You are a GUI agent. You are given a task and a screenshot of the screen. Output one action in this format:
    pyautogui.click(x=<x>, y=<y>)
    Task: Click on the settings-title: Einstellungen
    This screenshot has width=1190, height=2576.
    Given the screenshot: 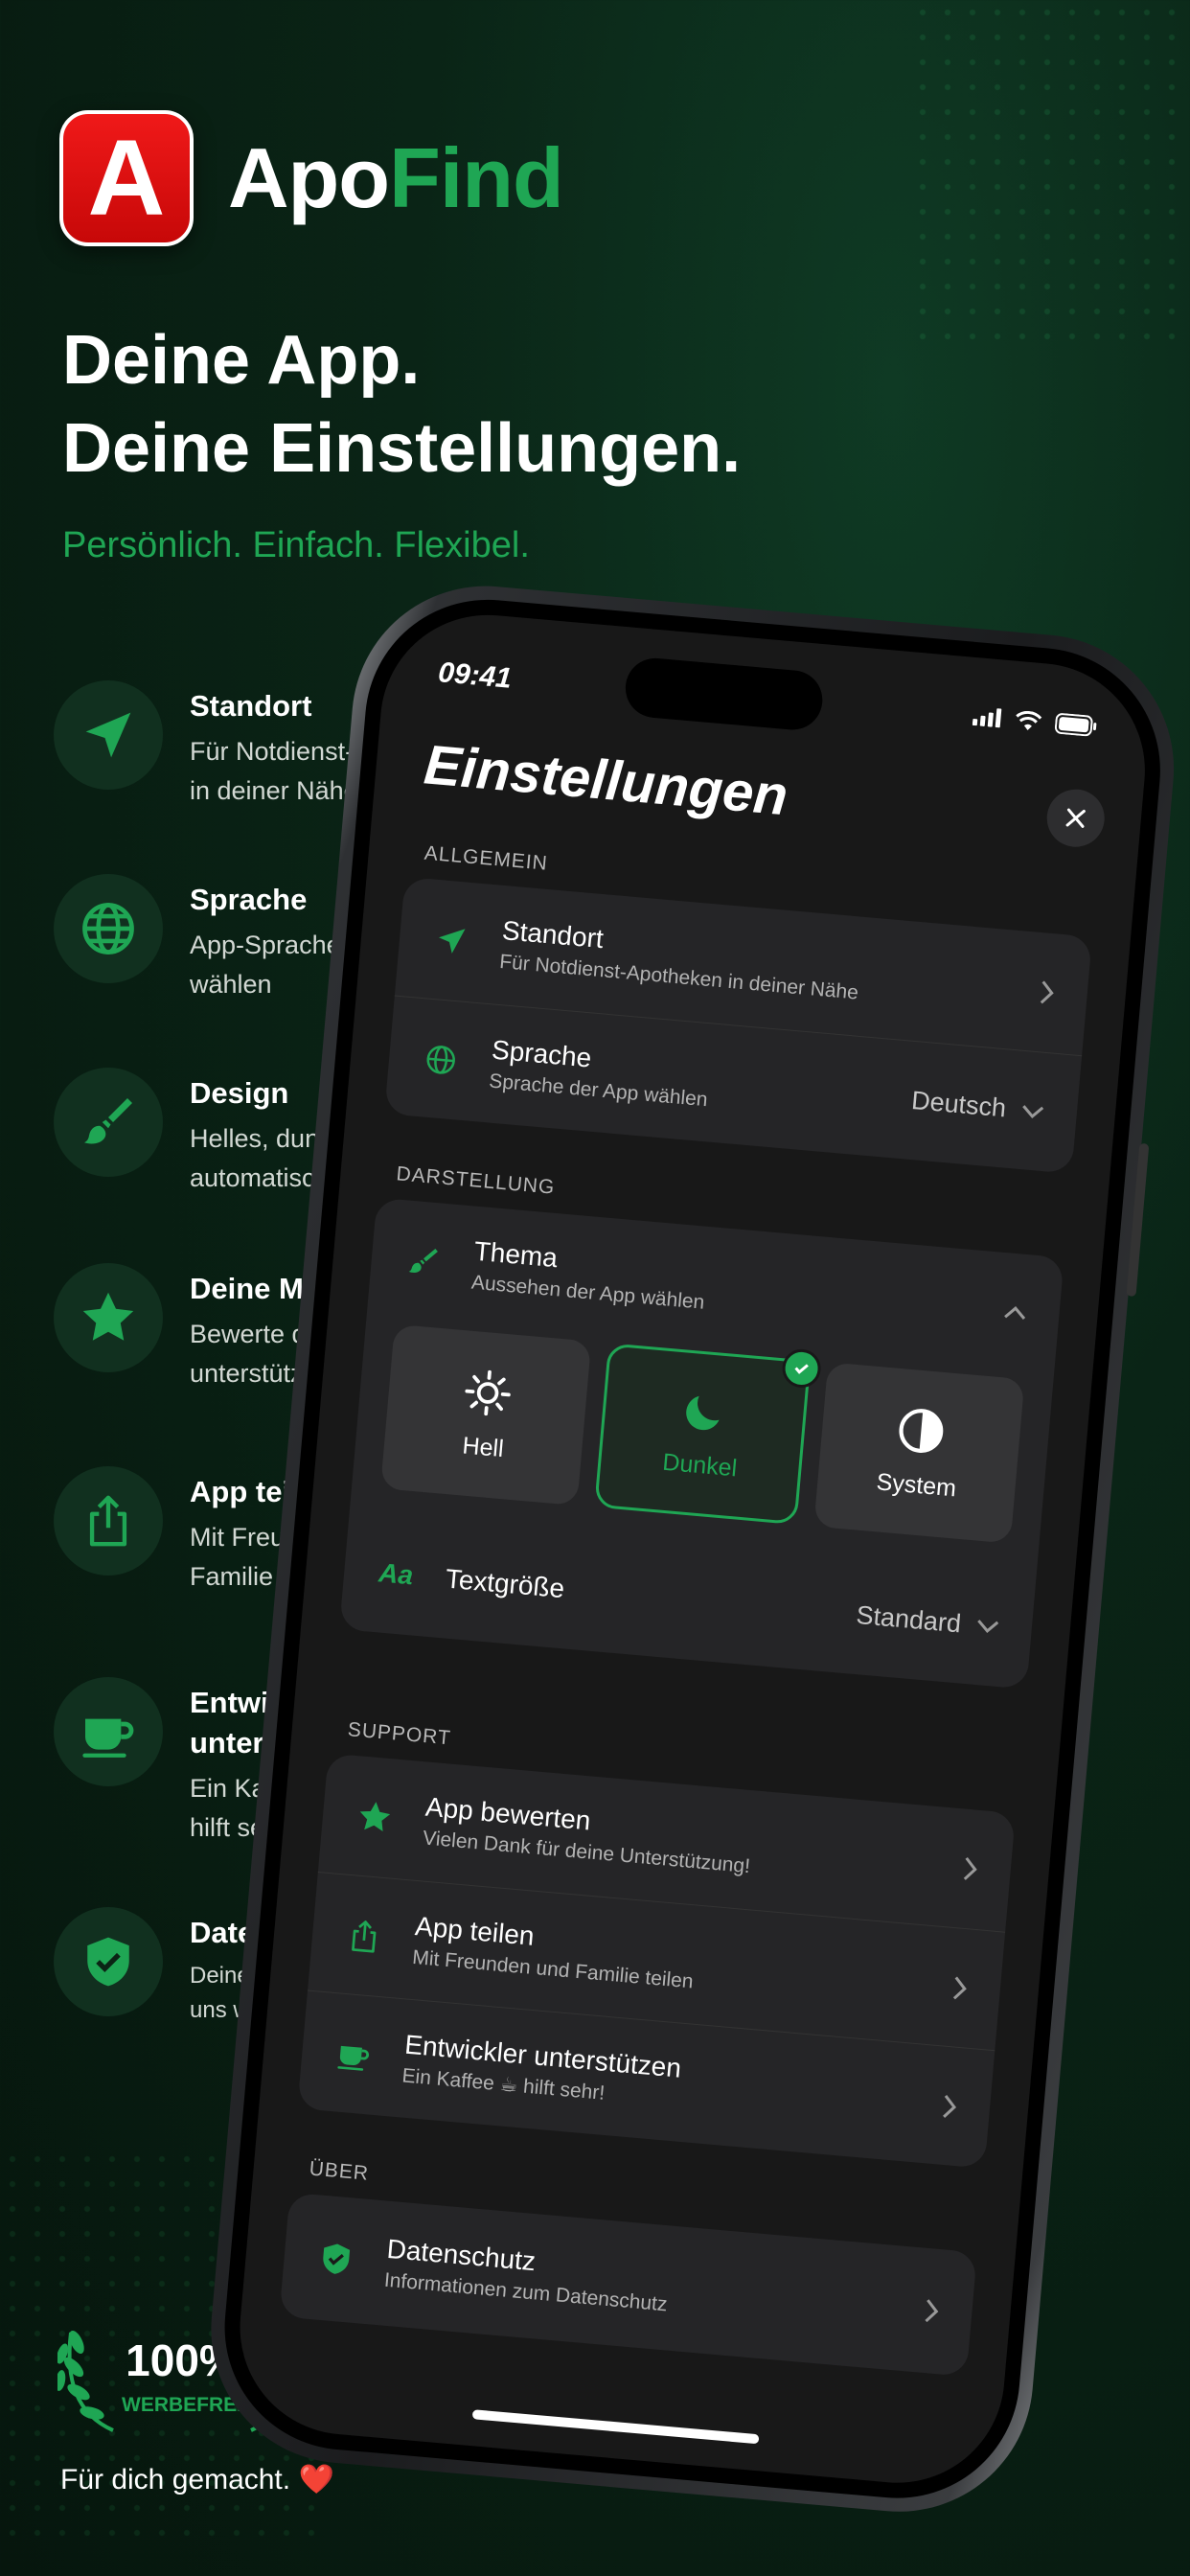 What is the action you would take?
    pyautogui.click(x=606, y=780)
    